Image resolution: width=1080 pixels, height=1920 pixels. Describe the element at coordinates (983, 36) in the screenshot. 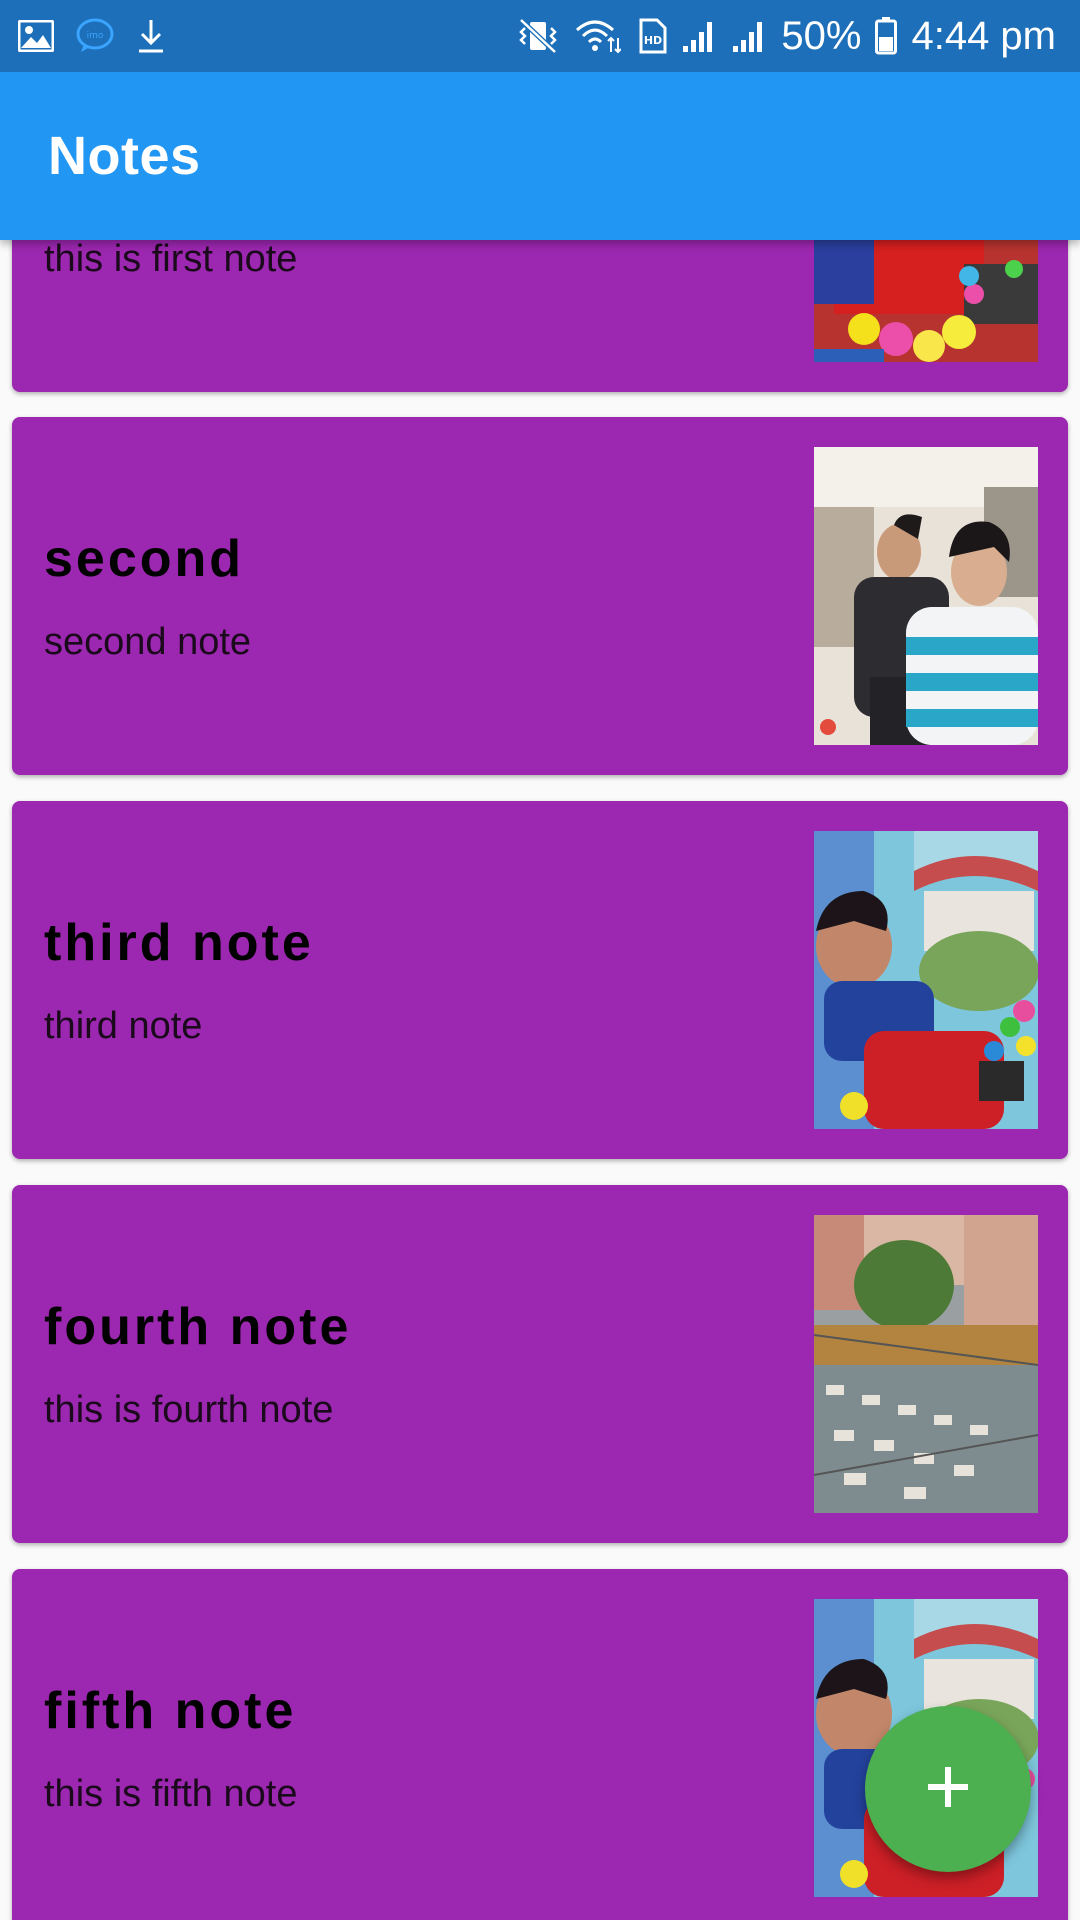

I see `clock: 4:44 pm` at that location.